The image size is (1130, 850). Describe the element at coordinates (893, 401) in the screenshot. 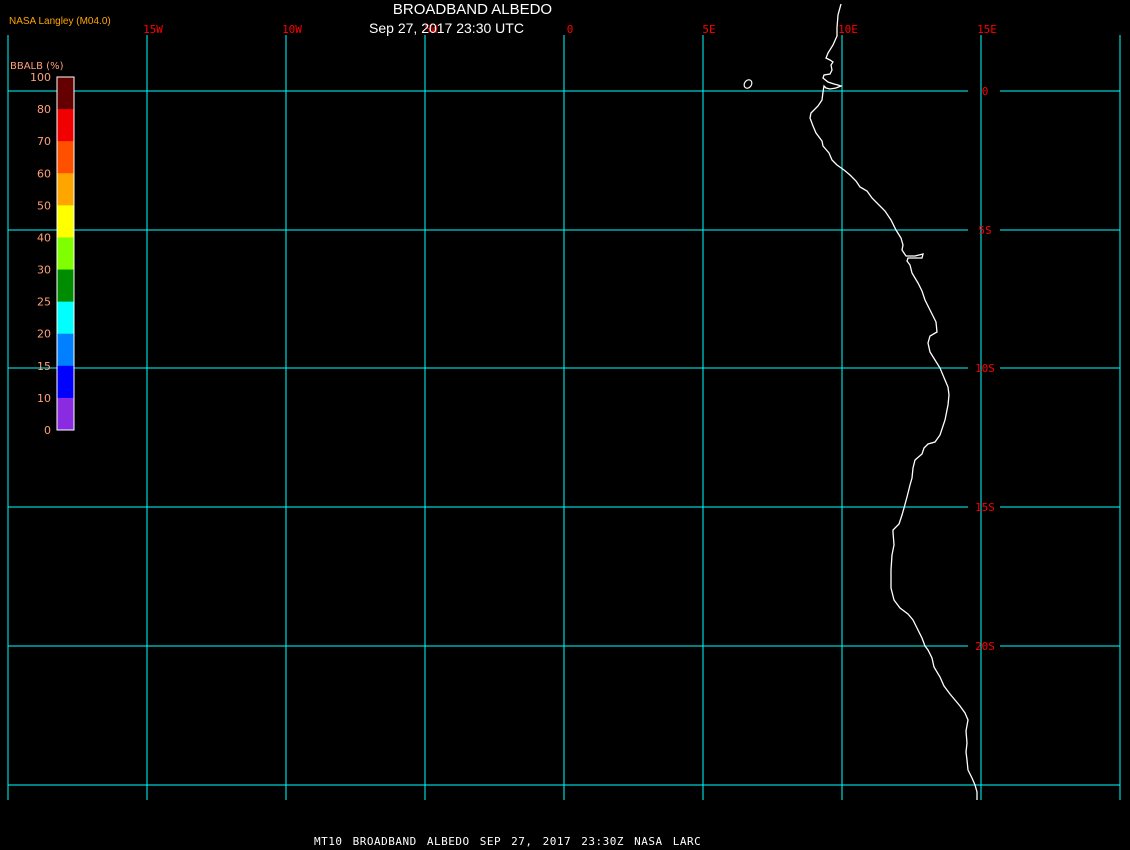

I see `africa-coastline` at that location.